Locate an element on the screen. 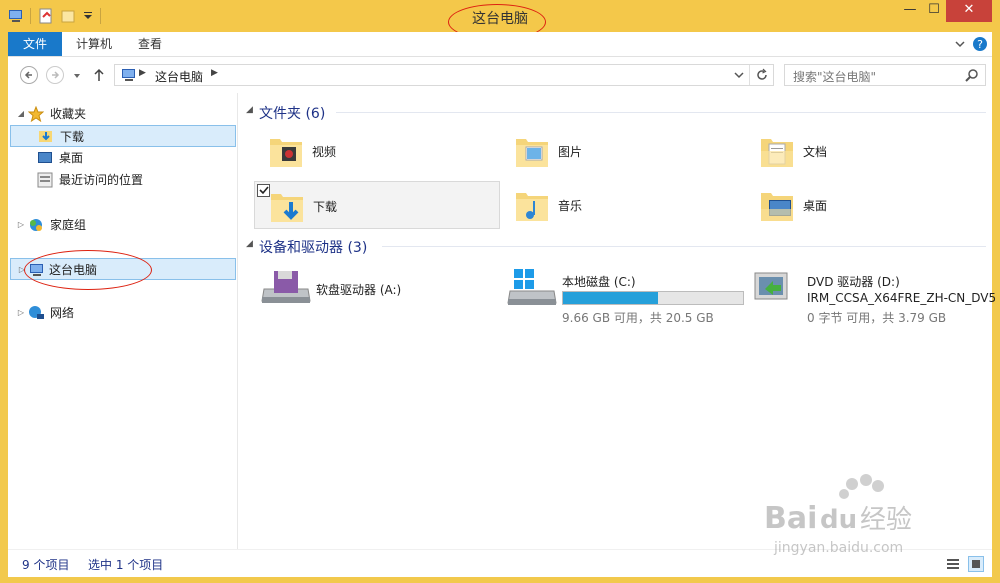 This screenshot has width=1000, height=583. devices-group-title: 设备和驱动器 (3) is located at coordinates (313, 248).